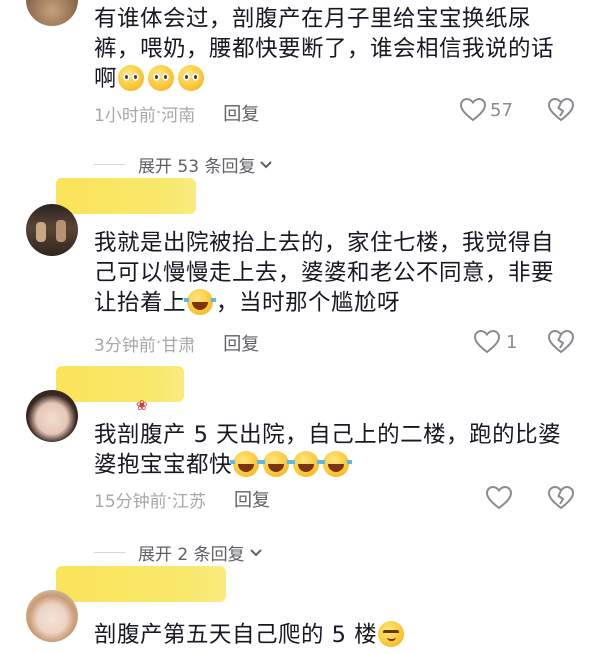 The image size is (600, 654). Describe the element at coordinates (391, 634) in the screenshot. I see `smirk-emoji` at that location.